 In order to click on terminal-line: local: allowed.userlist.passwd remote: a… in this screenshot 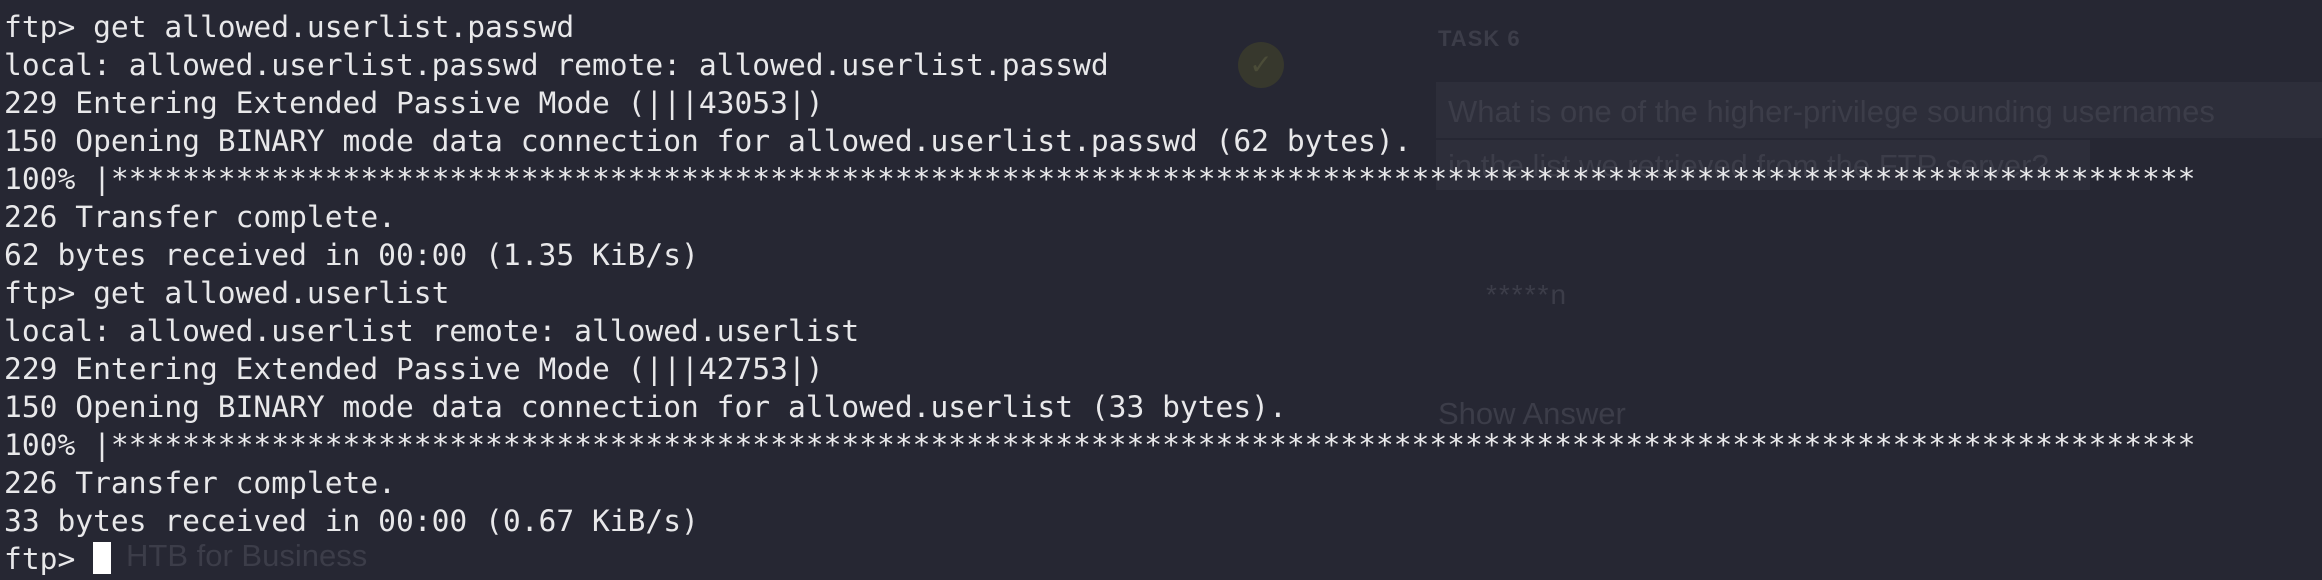, I will do `click(556, 65)`.